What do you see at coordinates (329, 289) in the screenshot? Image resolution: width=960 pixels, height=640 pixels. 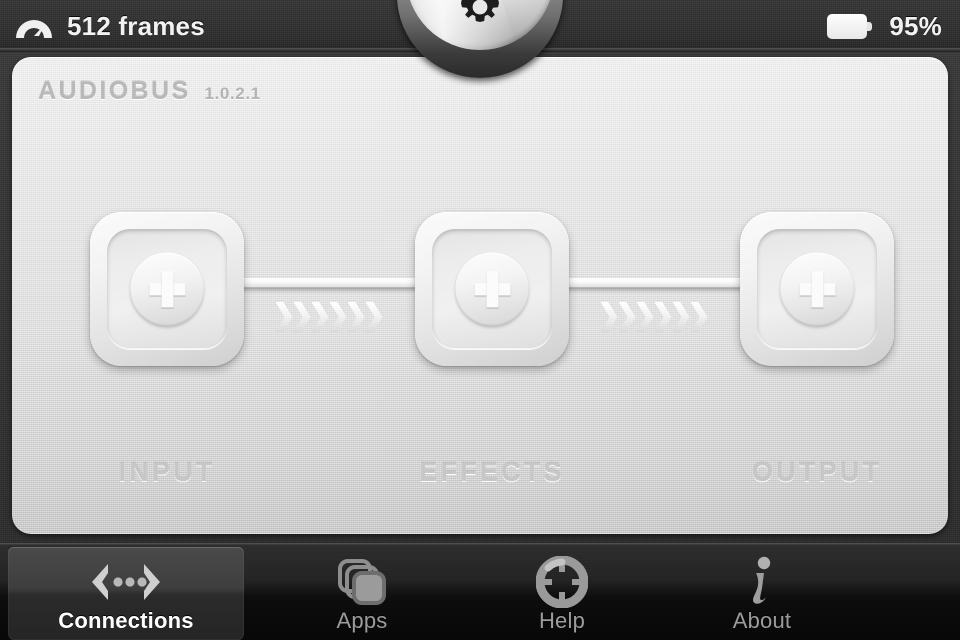 I see `connector-input-to-effects` at bounding box center [329, 289].